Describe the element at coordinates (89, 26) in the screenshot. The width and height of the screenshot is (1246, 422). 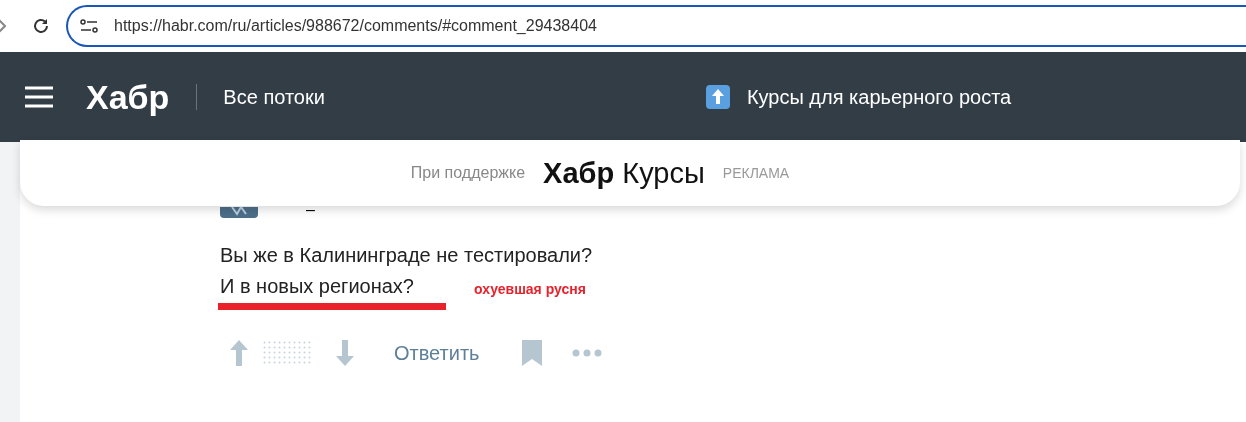
I see `site-settings-icon` at that location.